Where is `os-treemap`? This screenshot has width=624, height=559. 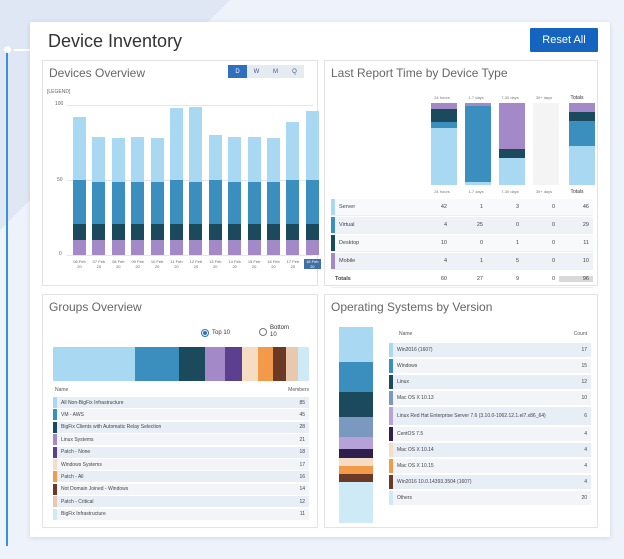
os-treemap is located at coordinates (356, 425).